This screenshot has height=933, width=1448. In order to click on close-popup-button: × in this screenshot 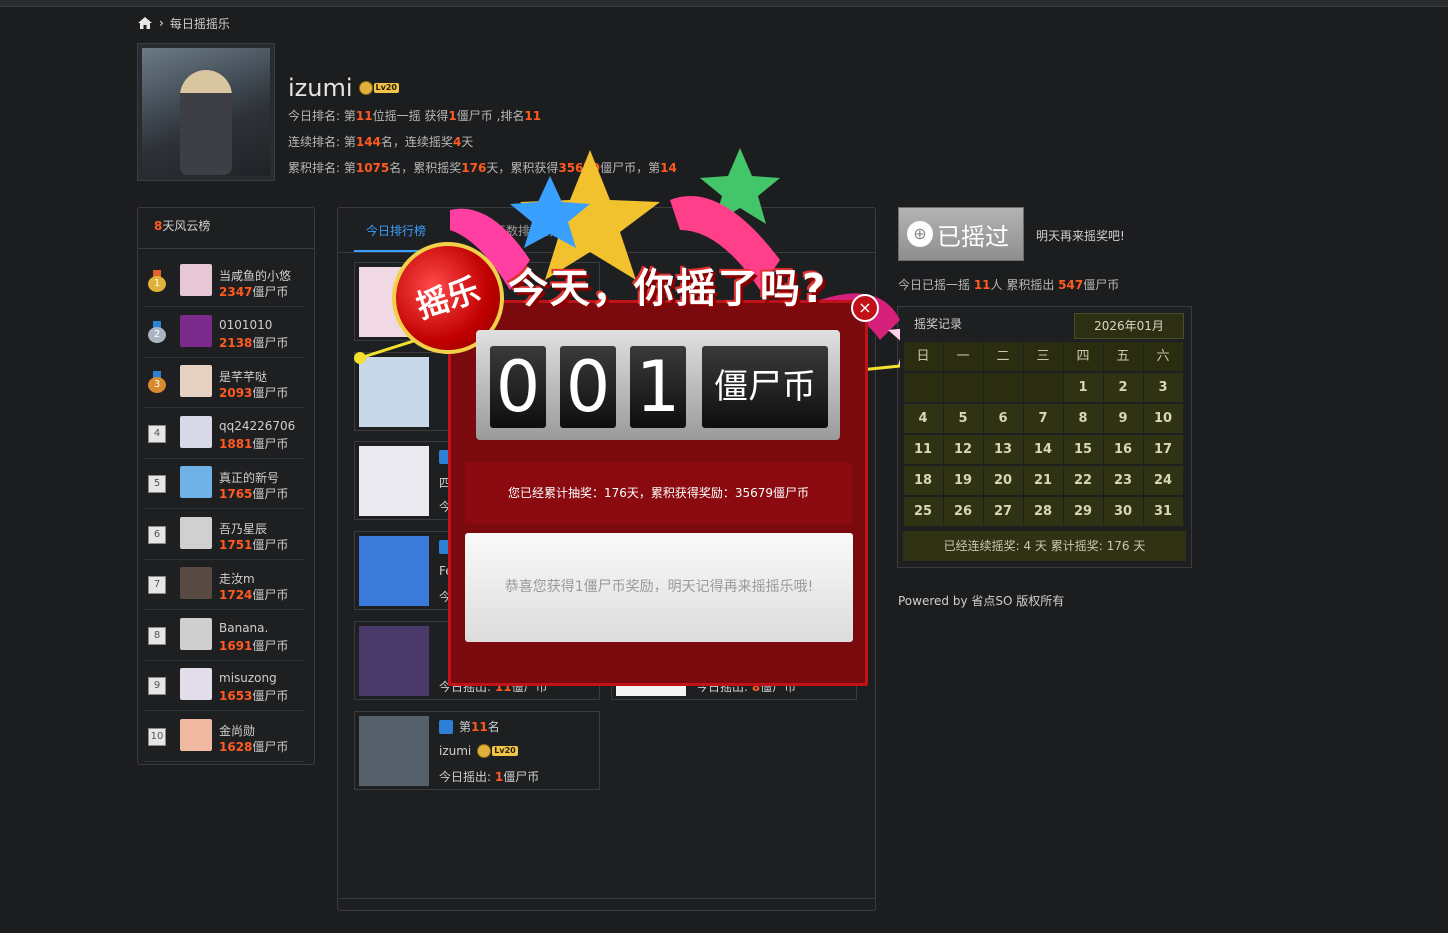, I will do `click(865, 308)`.